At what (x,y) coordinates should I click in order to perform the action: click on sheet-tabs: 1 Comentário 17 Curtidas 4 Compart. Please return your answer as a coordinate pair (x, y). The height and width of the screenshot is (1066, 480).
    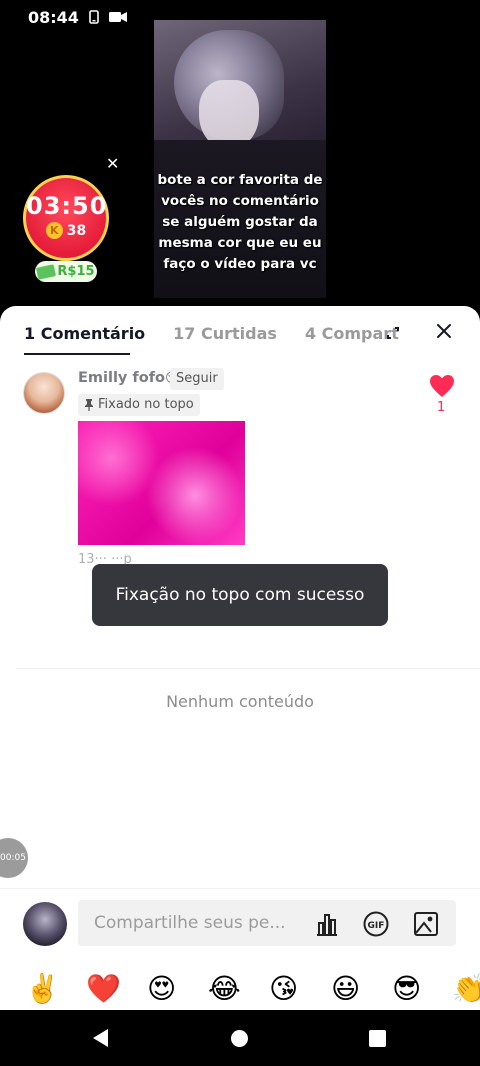
    Looking at the image, I should click on (240, 333).